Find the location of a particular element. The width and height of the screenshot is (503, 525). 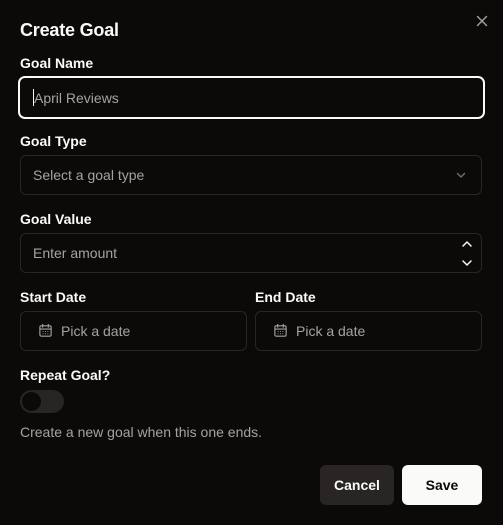

goal-type-placeholder: Select a goal type is located at coordinates (89, 175).